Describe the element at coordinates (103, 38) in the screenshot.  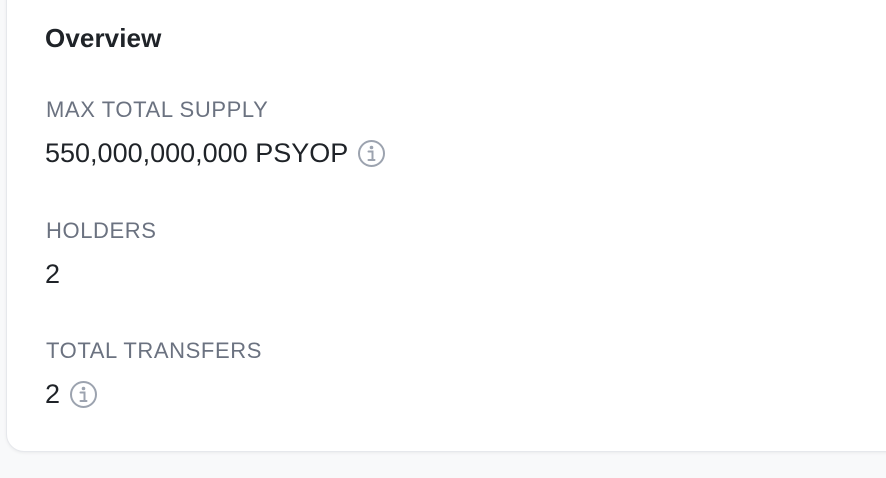
I see `overview-title: Overview` at that location.